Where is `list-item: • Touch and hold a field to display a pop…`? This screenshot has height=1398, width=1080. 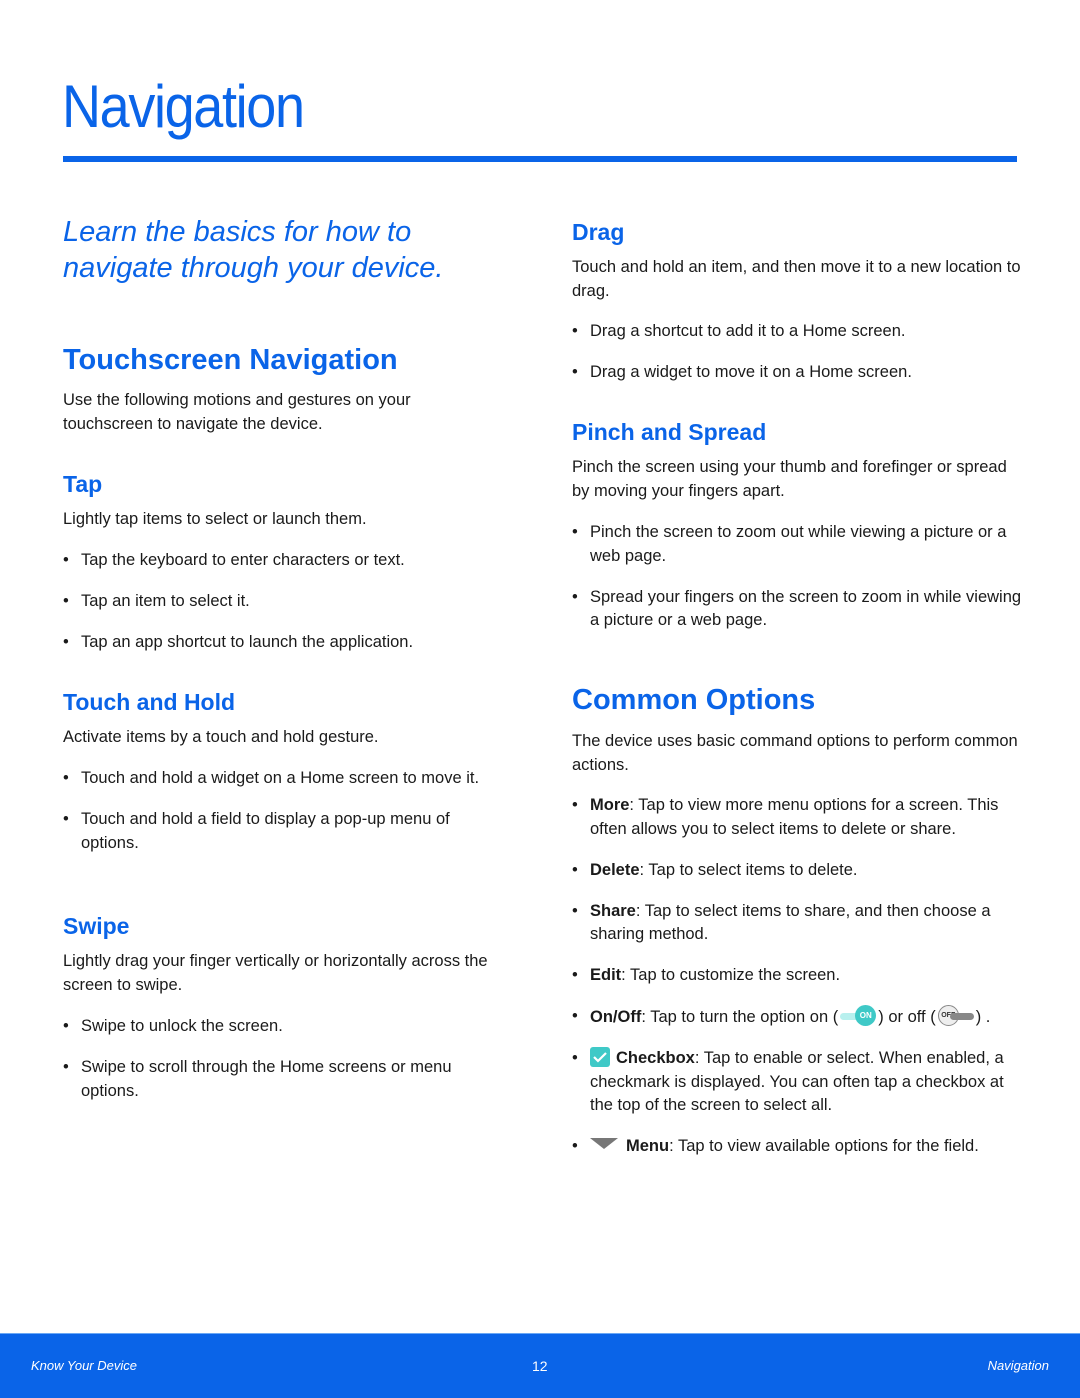
list-item: • Touch and hold a field to display a pop… is located at coordinates (256, 831).